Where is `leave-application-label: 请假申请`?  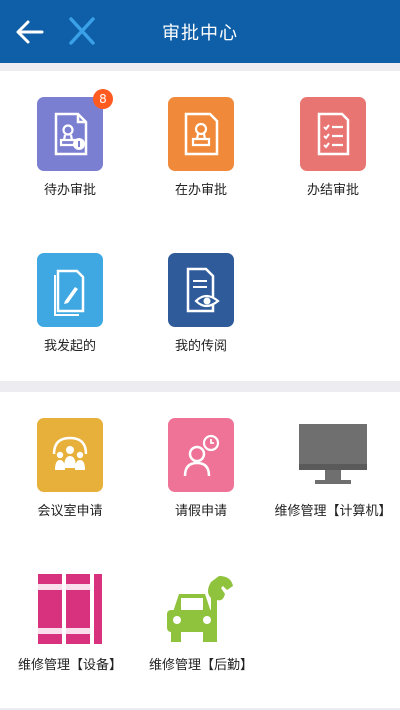
leave-application-label: 请假申请 is located at coordinates (200, 511).